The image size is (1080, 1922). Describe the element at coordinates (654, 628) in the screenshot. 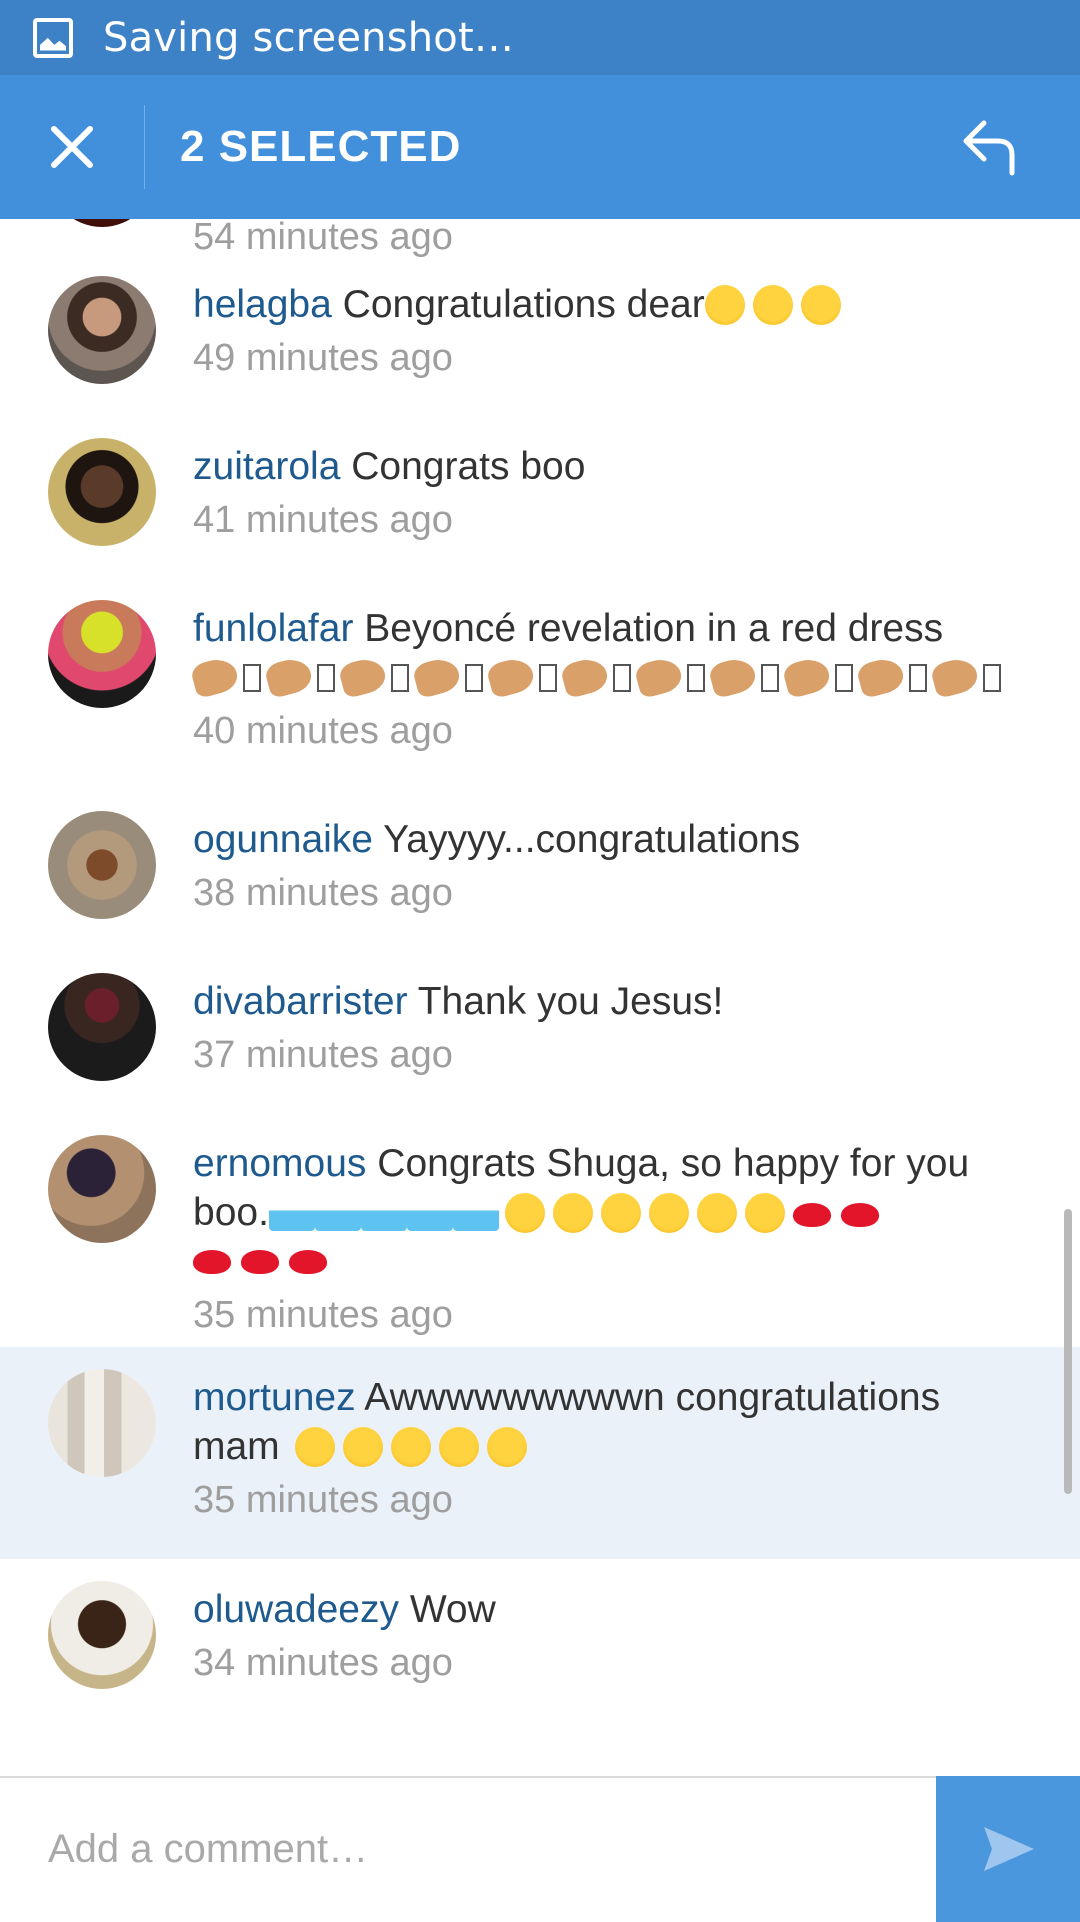

I see `comment-text: Beyoncé revelation in a red dress` at that location.